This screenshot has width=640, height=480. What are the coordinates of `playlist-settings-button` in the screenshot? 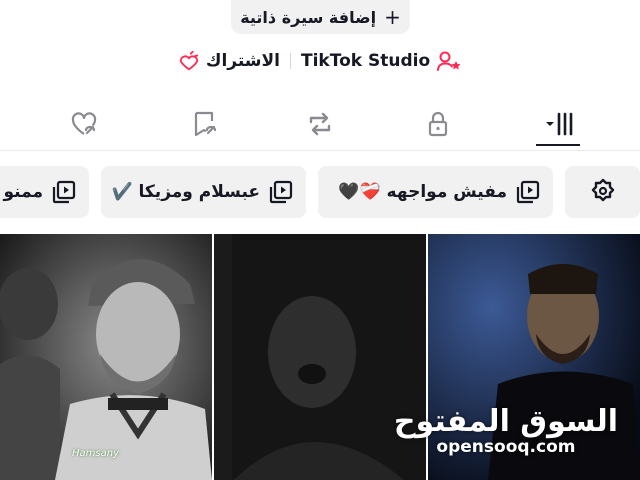 It's located at (602, 192).